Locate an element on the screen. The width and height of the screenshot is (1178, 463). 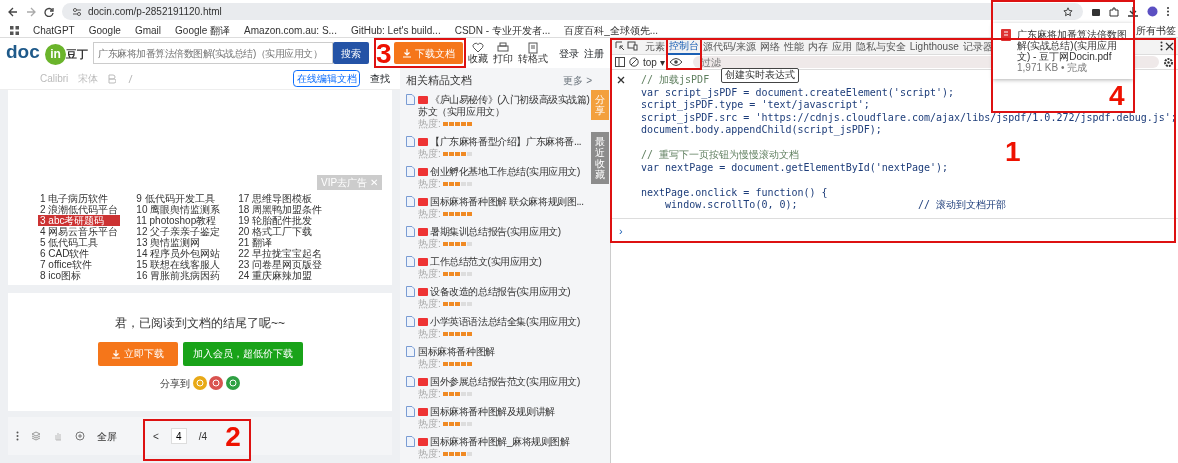
keyword-link: 16 胃胀前兆病因药 is located at coordinates (178, 275).